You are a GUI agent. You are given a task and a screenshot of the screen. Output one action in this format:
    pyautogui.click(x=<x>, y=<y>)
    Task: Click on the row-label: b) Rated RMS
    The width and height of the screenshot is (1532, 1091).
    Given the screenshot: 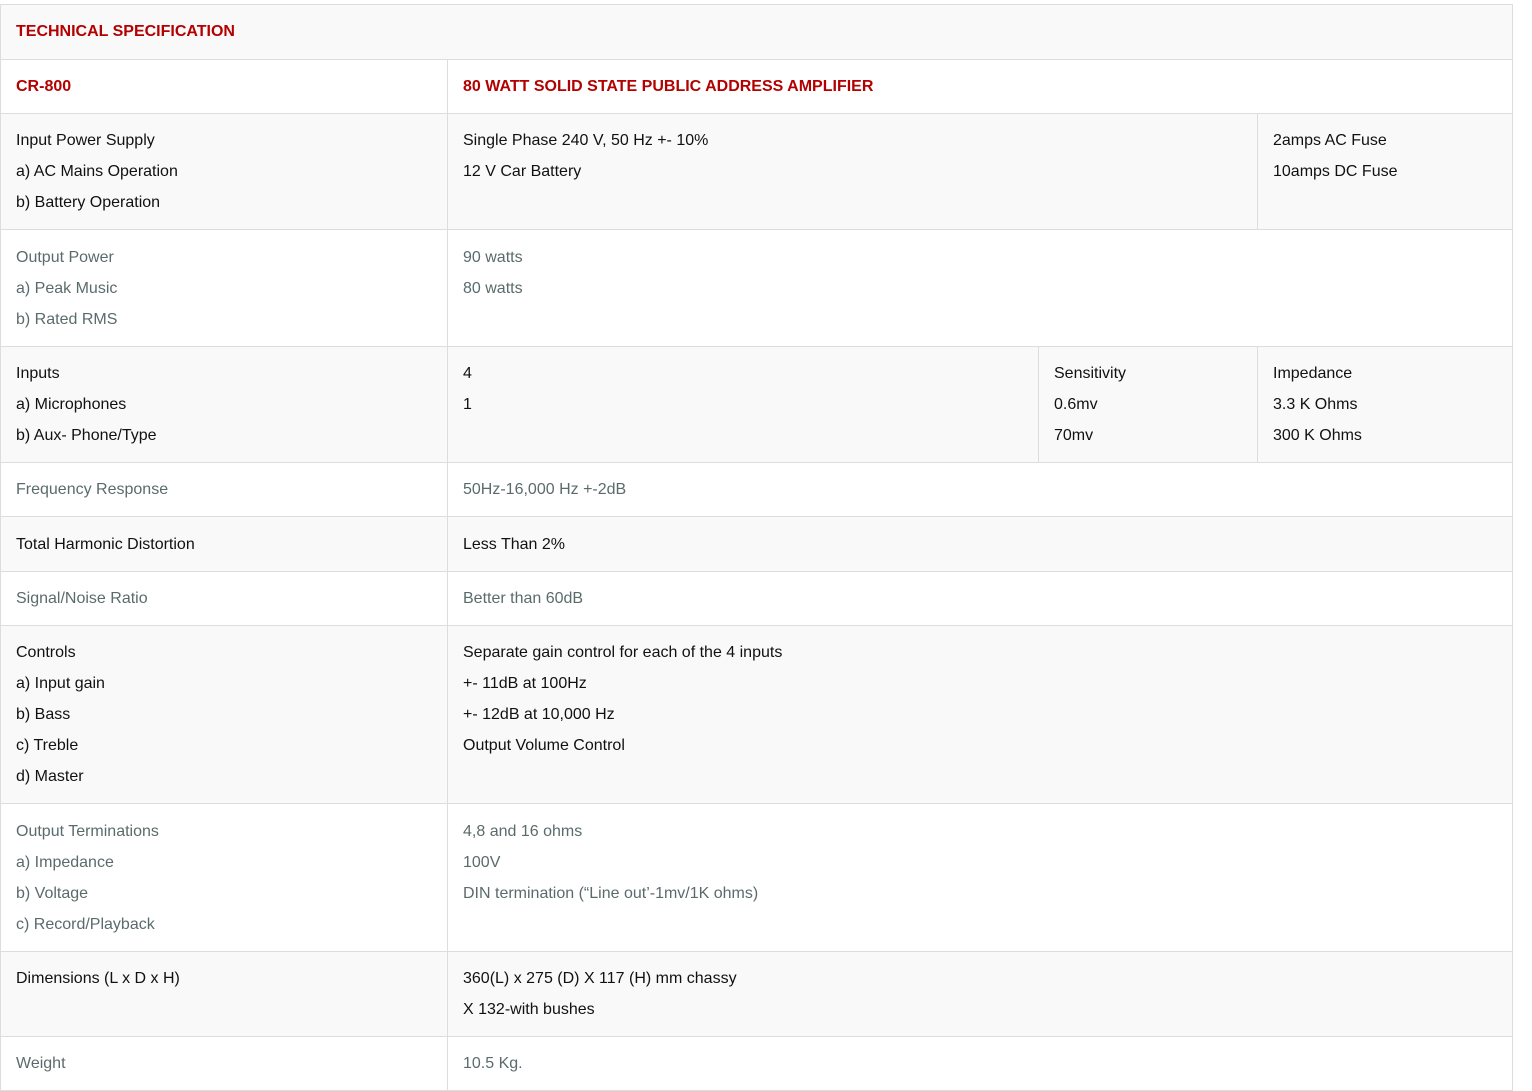 What is the action you would take?
    pyautogui.click(x=67, y=319)
    